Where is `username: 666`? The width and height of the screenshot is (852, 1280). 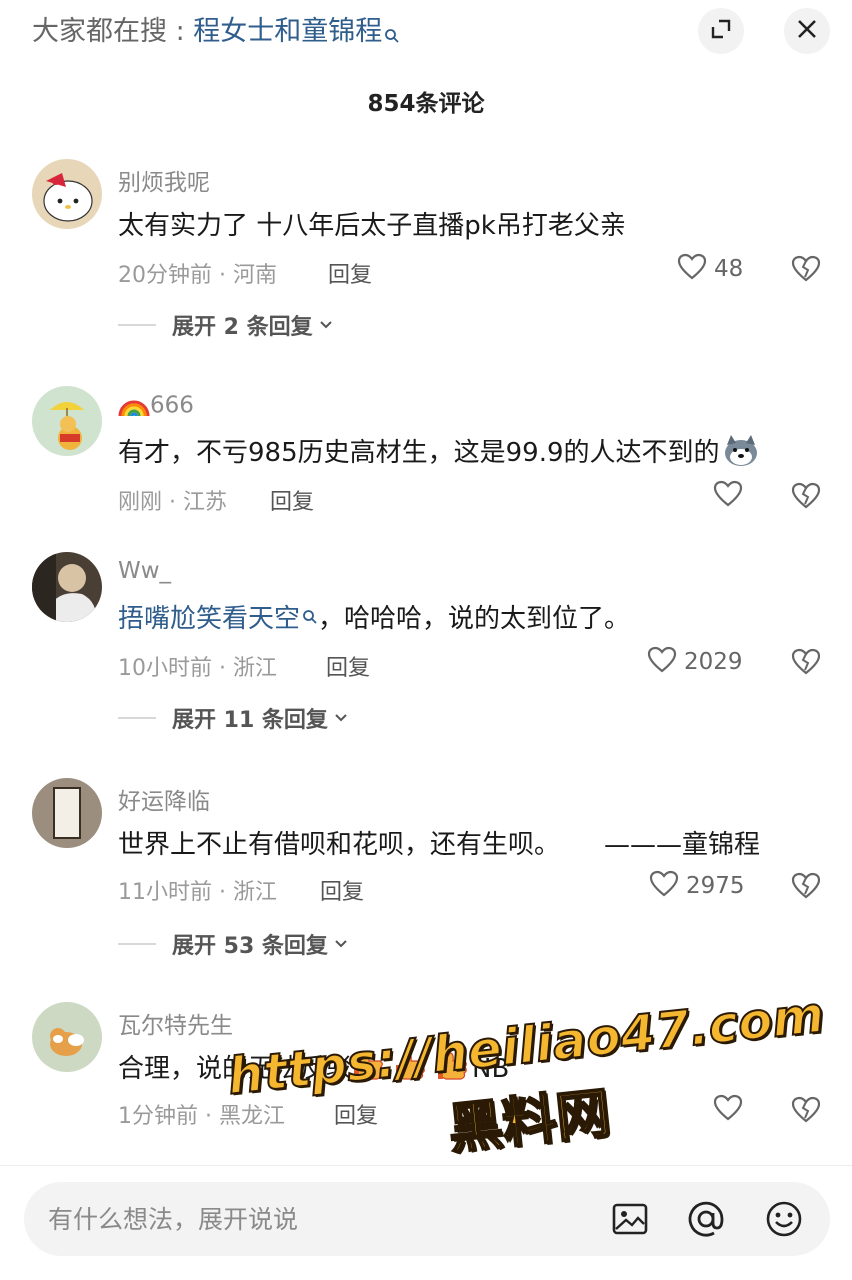 username: 666 is located at coordinates (156, 406).